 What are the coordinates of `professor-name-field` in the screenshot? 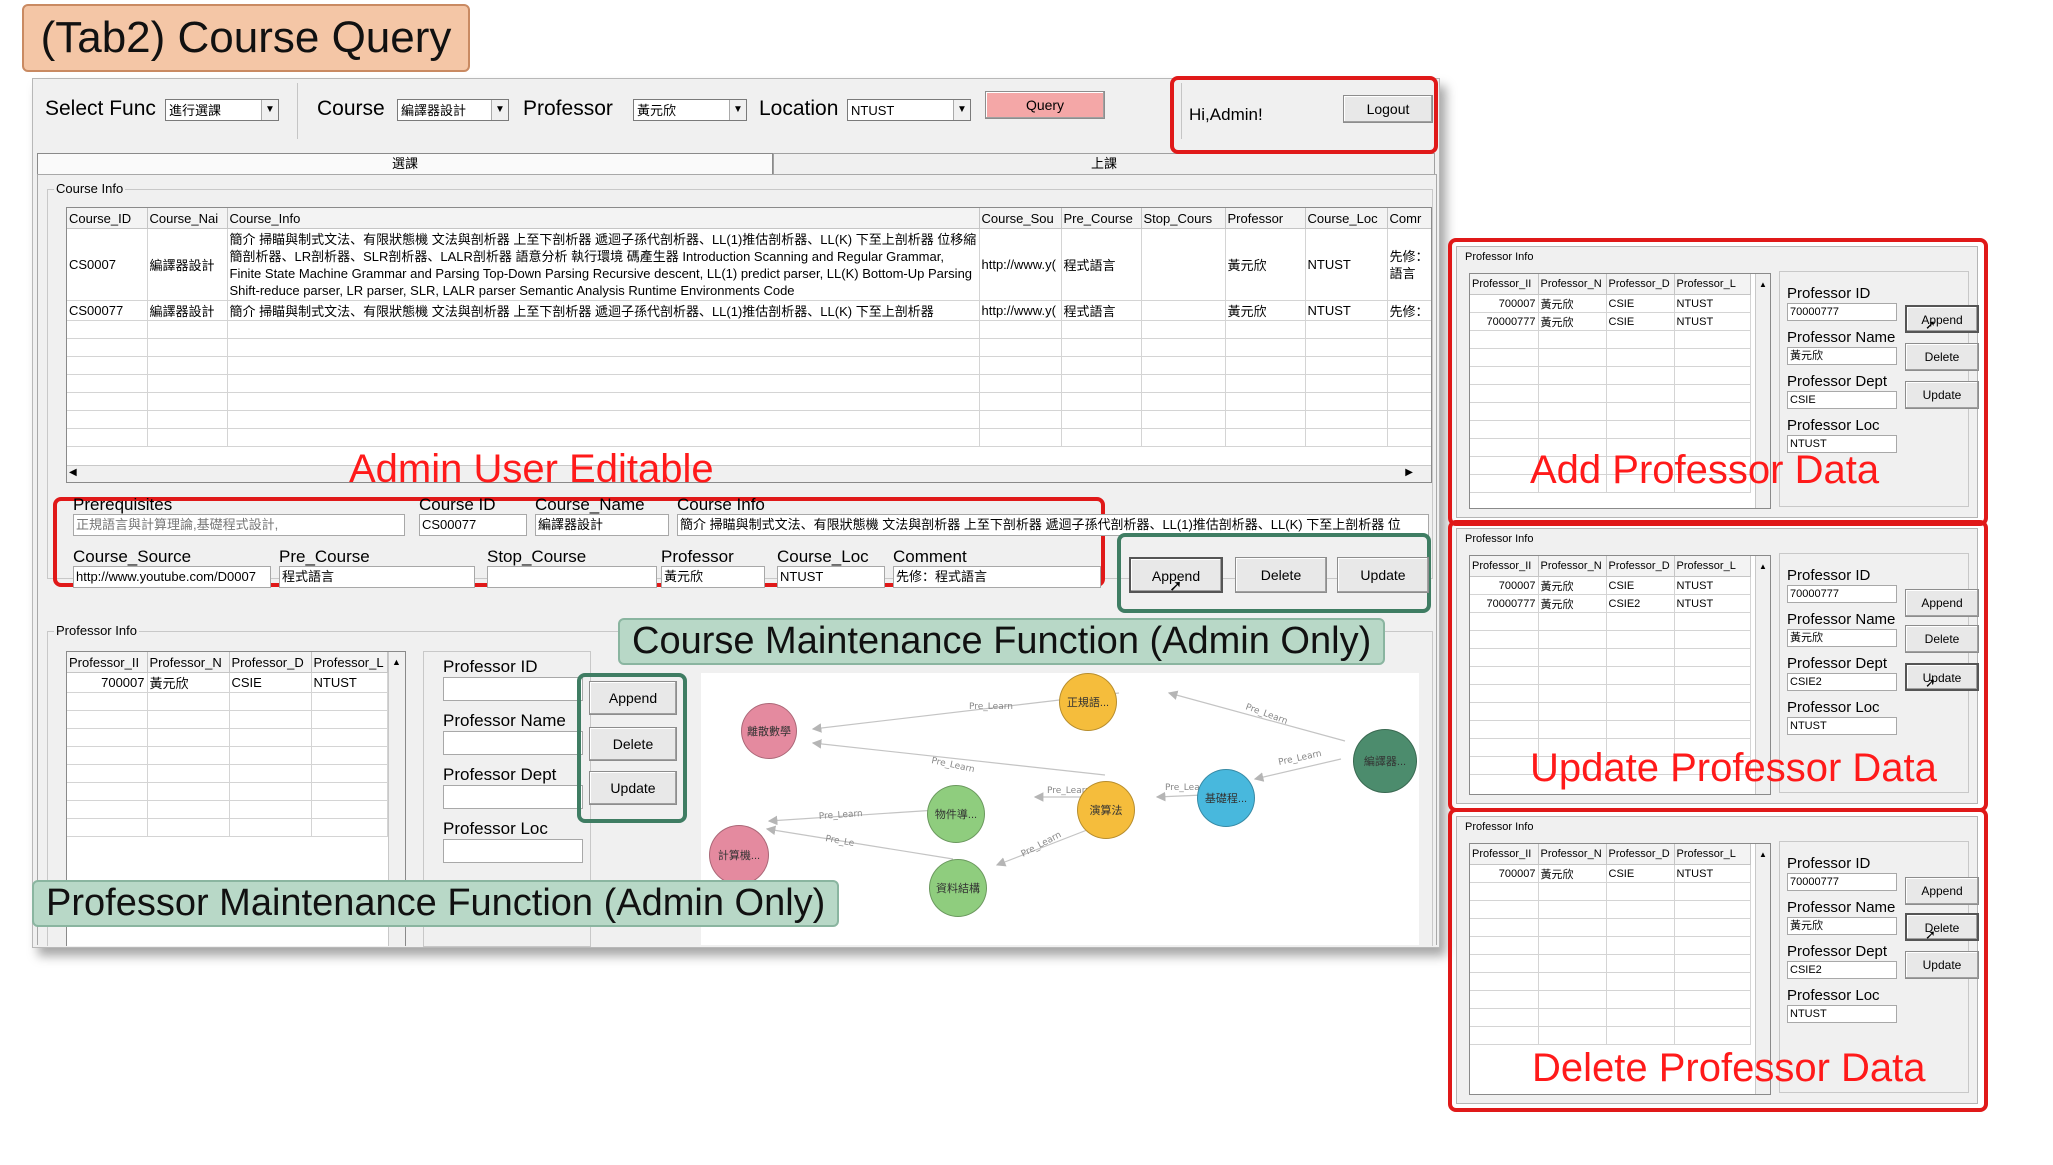 It's located at (513, 743).